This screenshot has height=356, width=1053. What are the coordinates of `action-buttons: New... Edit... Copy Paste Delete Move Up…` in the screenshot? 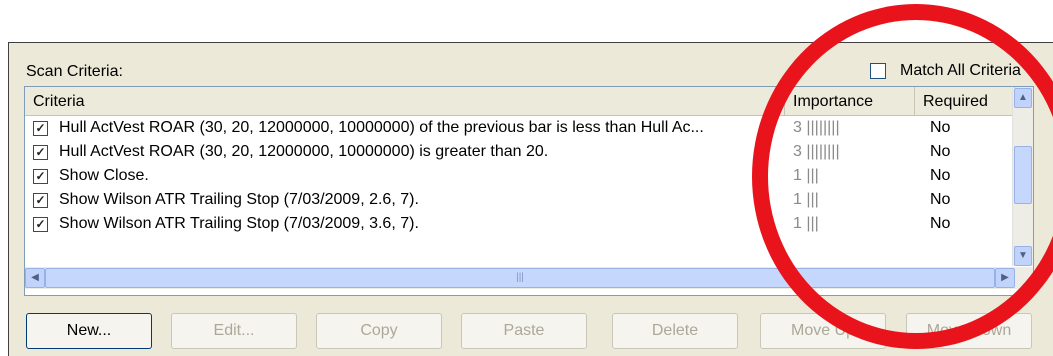 It's located at (526, 333).